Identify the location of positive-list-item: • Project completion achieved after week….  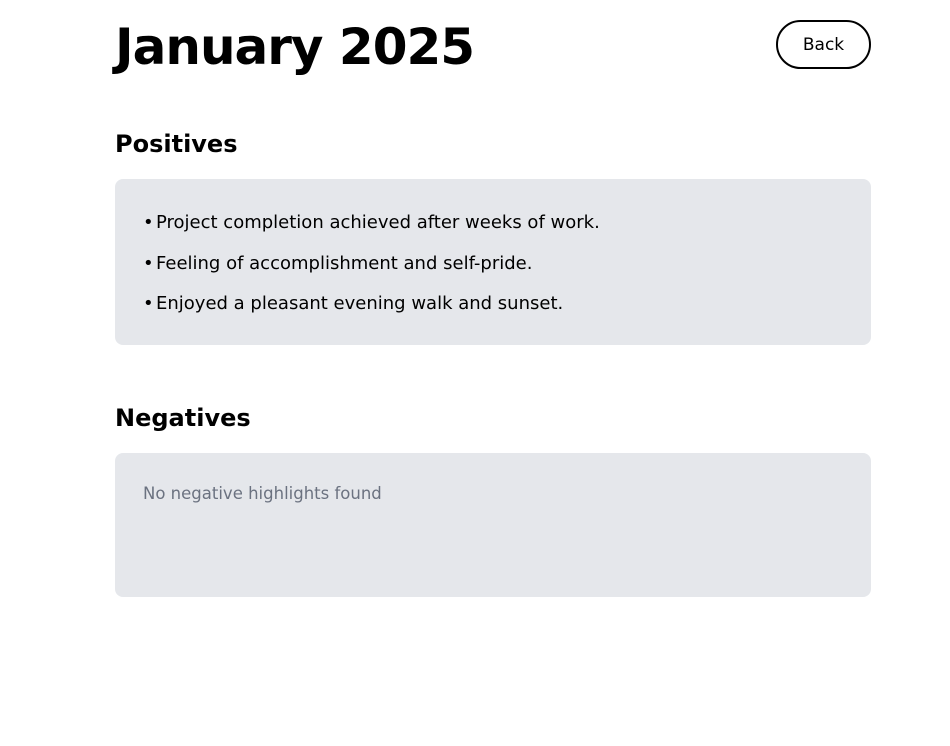
(493, 223).